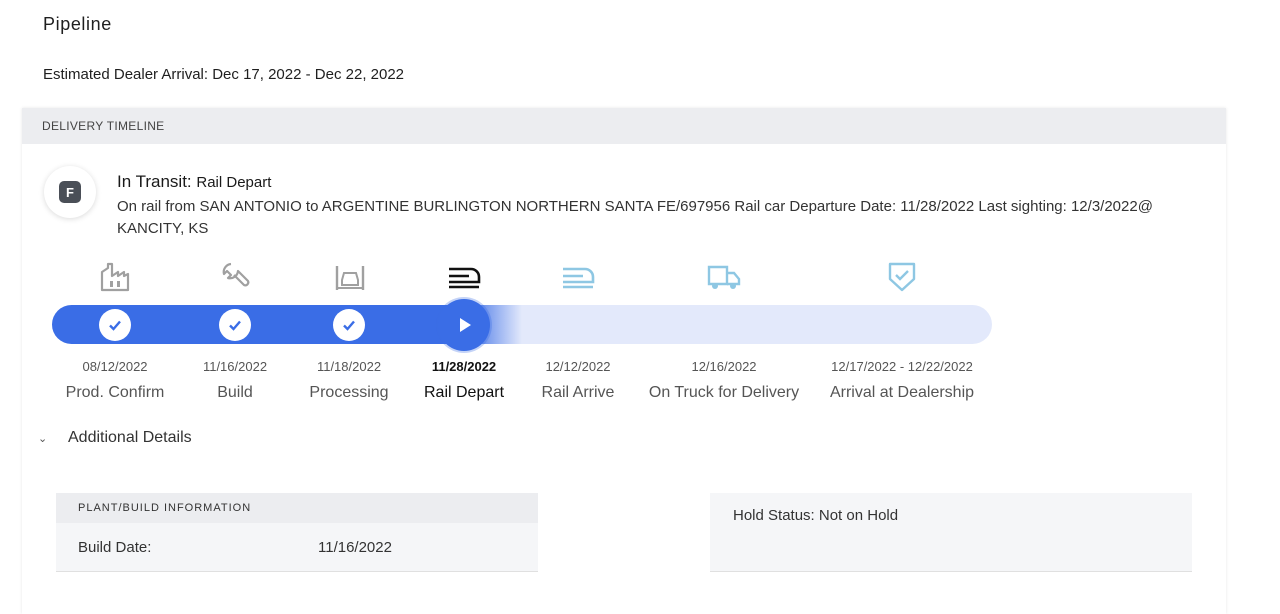 Image resolution: width=1280 pixels, height=614 pixels. I want to click on additional-details-label: Additional Details, so click(130, 437).